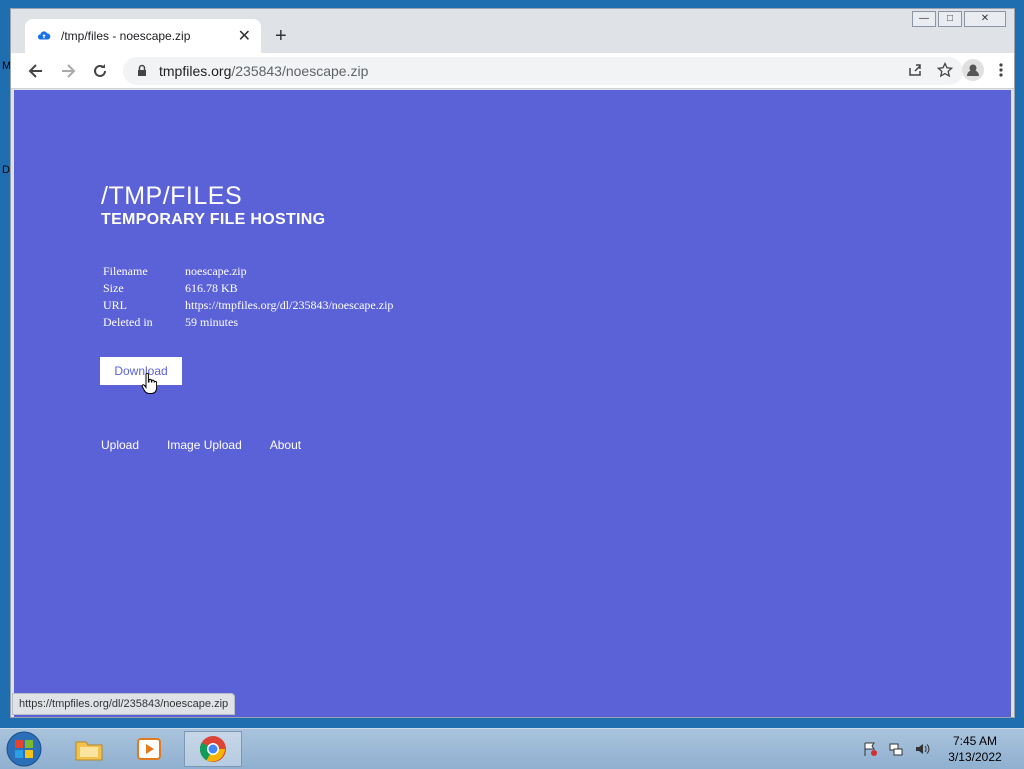 This screenshot has width=1024, height=769. Describe the element at coordinates (100, 71) in the screenshot. I see `reload-icon` at that location.